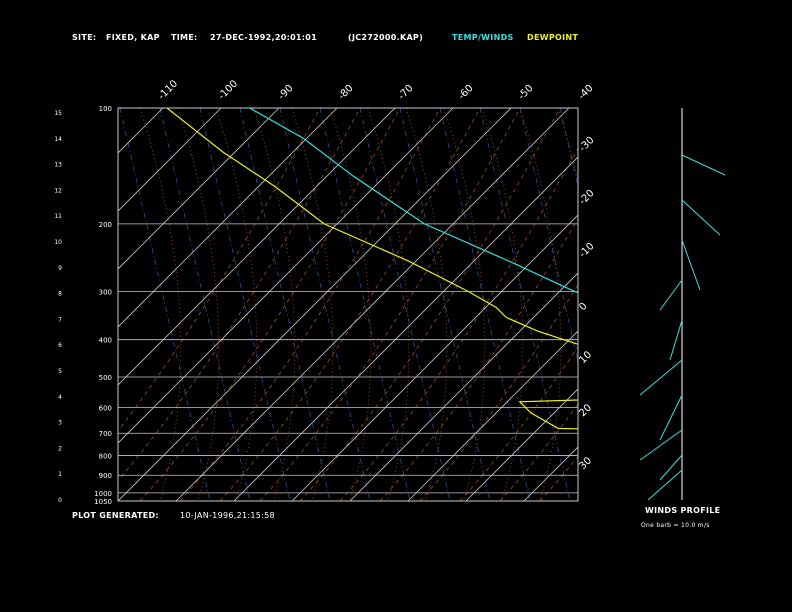  I want to click on height-tick-label: 2, so click(60, 448).